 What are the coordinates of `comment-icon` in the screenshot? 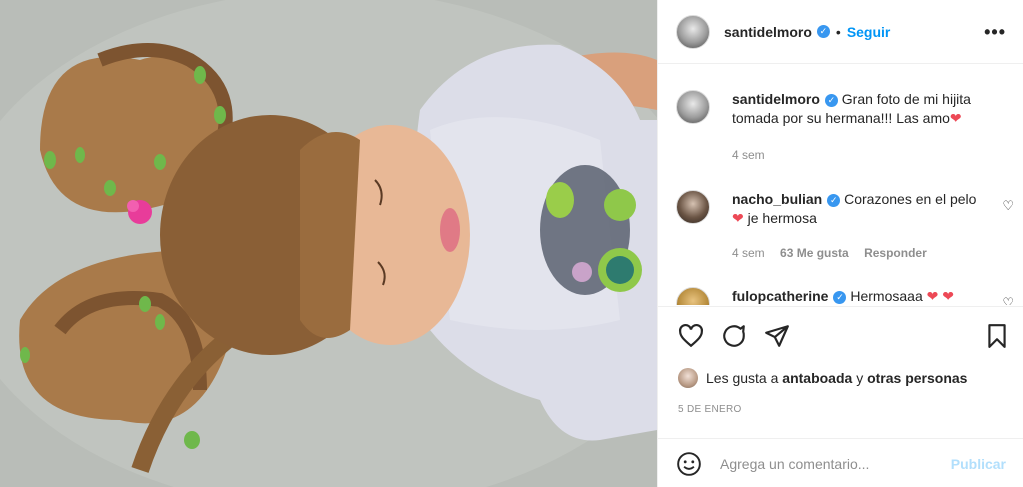 It's located at (734, 336).